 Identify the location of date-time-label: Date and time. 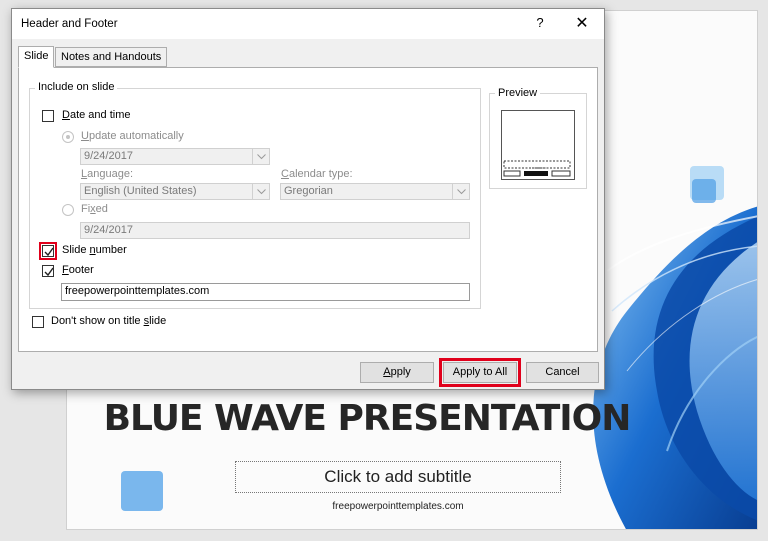
(96, 115).